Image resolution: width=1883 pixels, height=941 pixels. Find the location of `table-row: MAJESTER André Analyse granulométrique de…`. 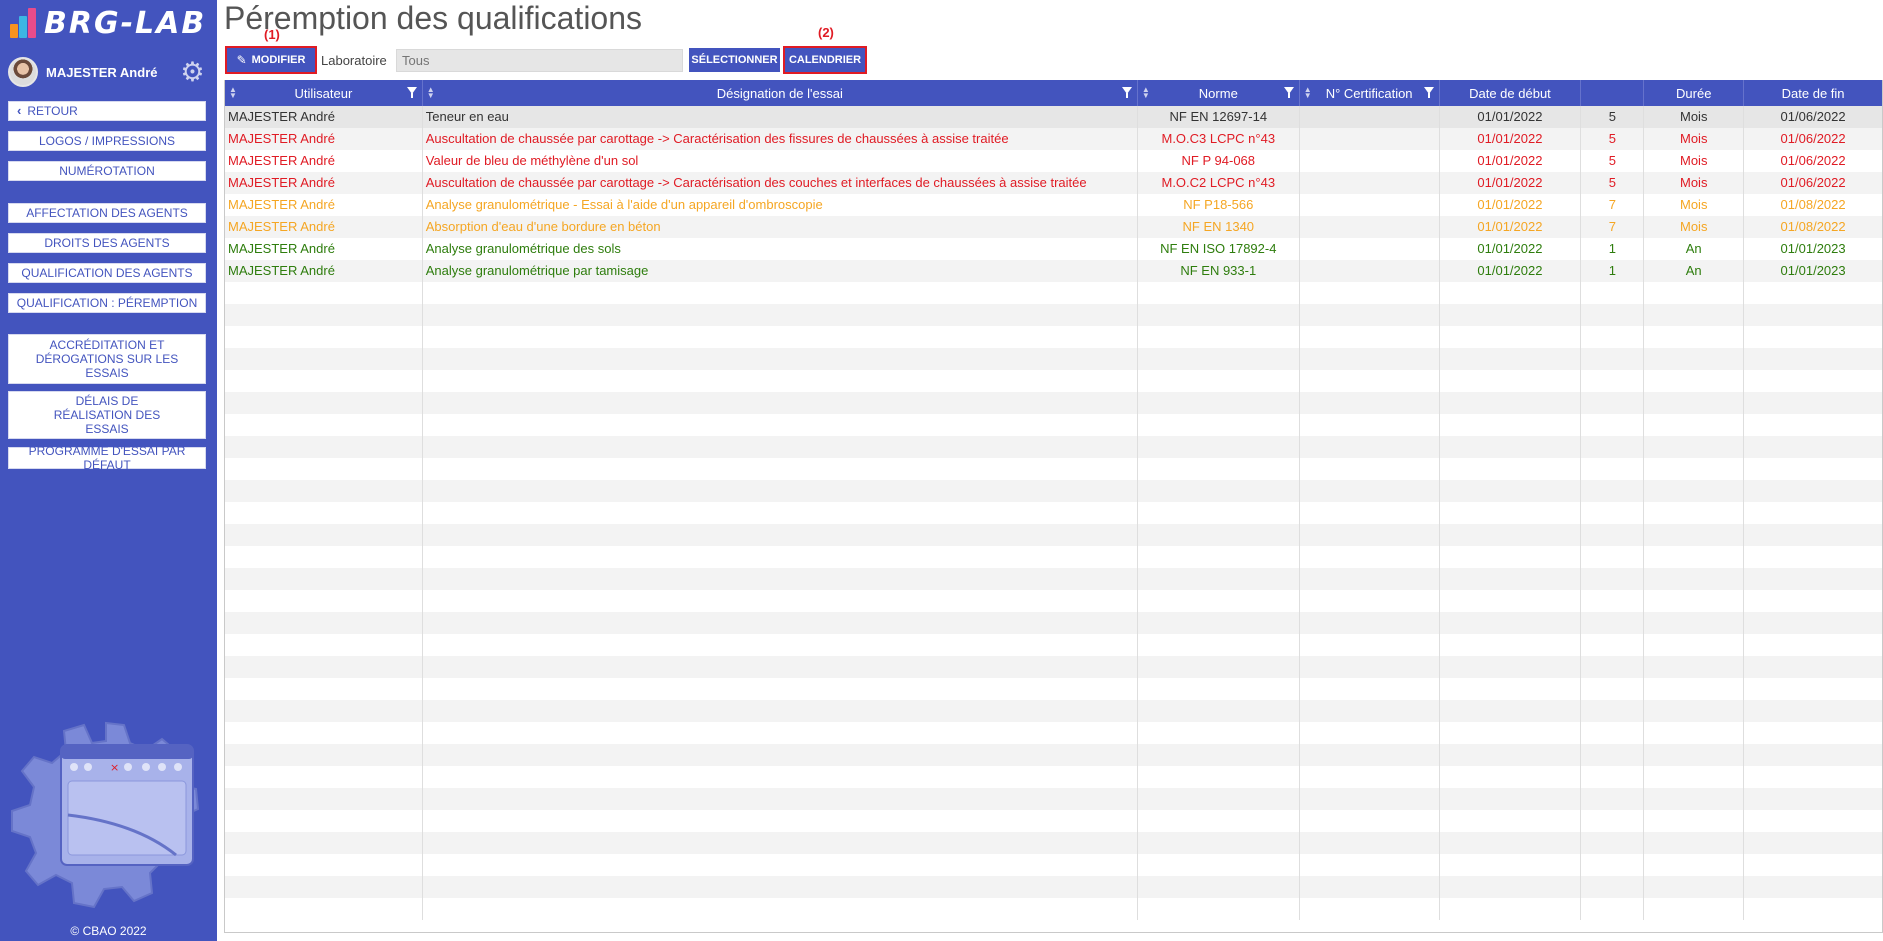

table-row: MAJESTER André Analyse granulométrique de… is located at coordinates (1053, 249).